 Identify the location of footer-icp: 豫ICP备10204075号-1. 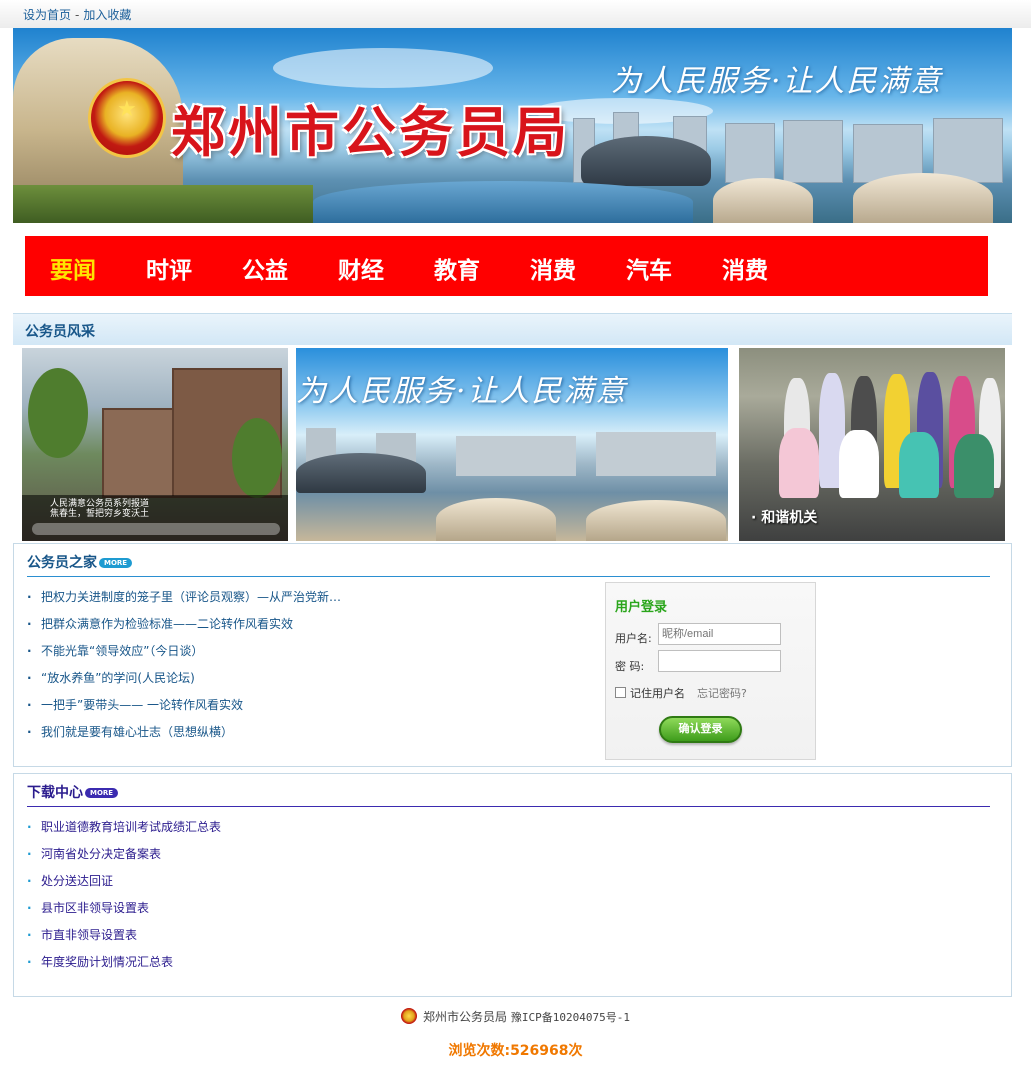
(570, 1017).